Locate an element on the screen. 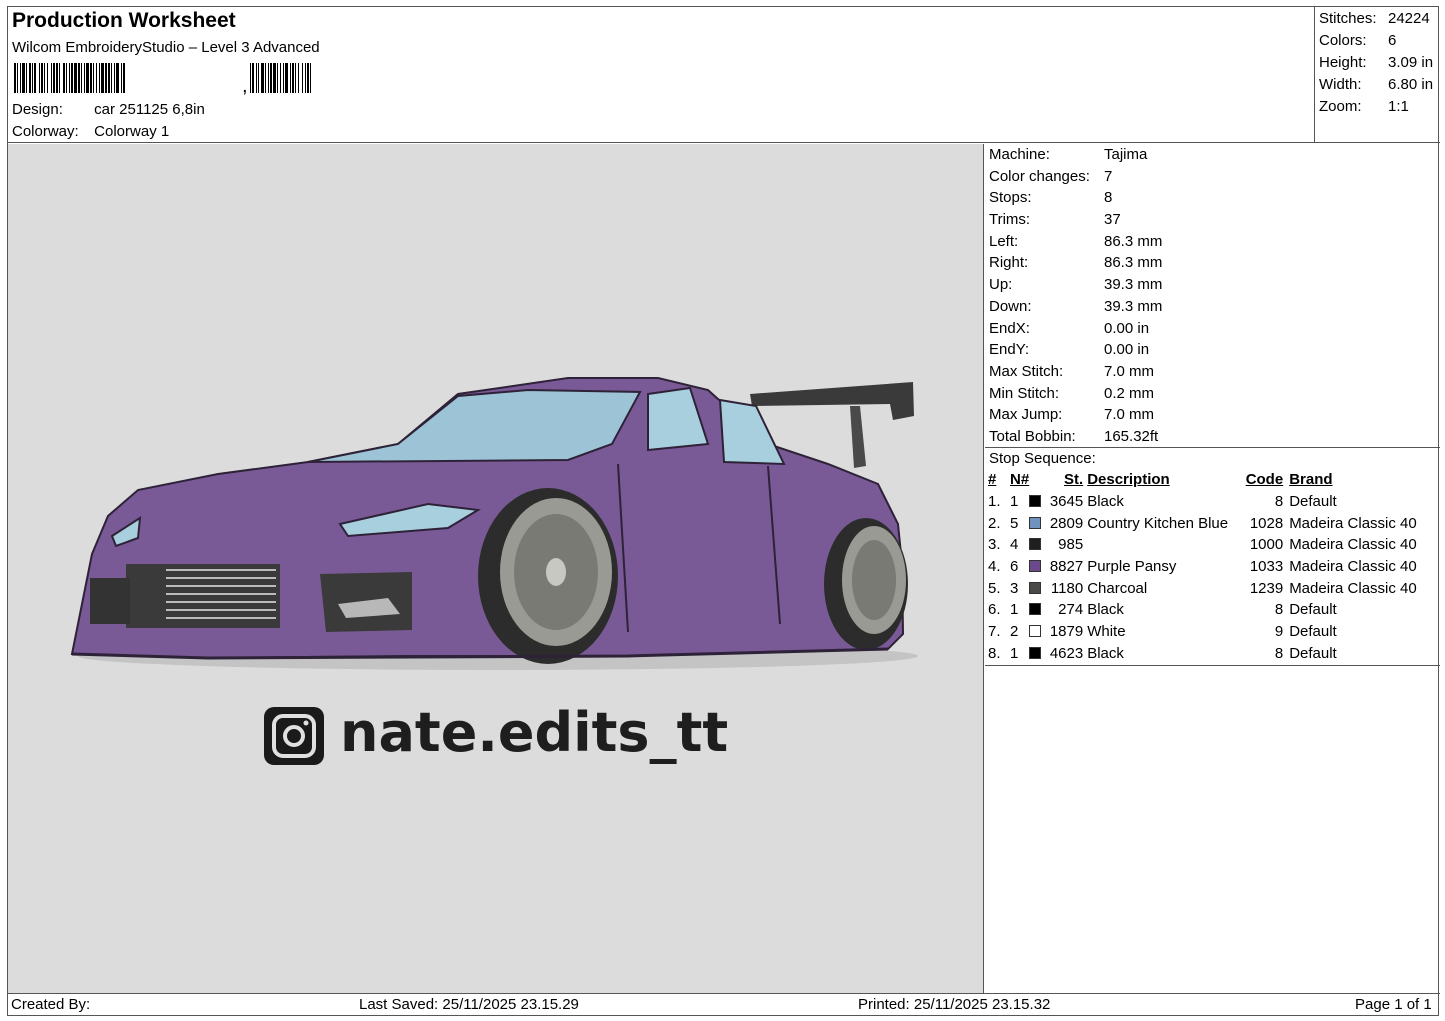  stat-row: Height: 3.09 in is located at coordinates (1376, 62).